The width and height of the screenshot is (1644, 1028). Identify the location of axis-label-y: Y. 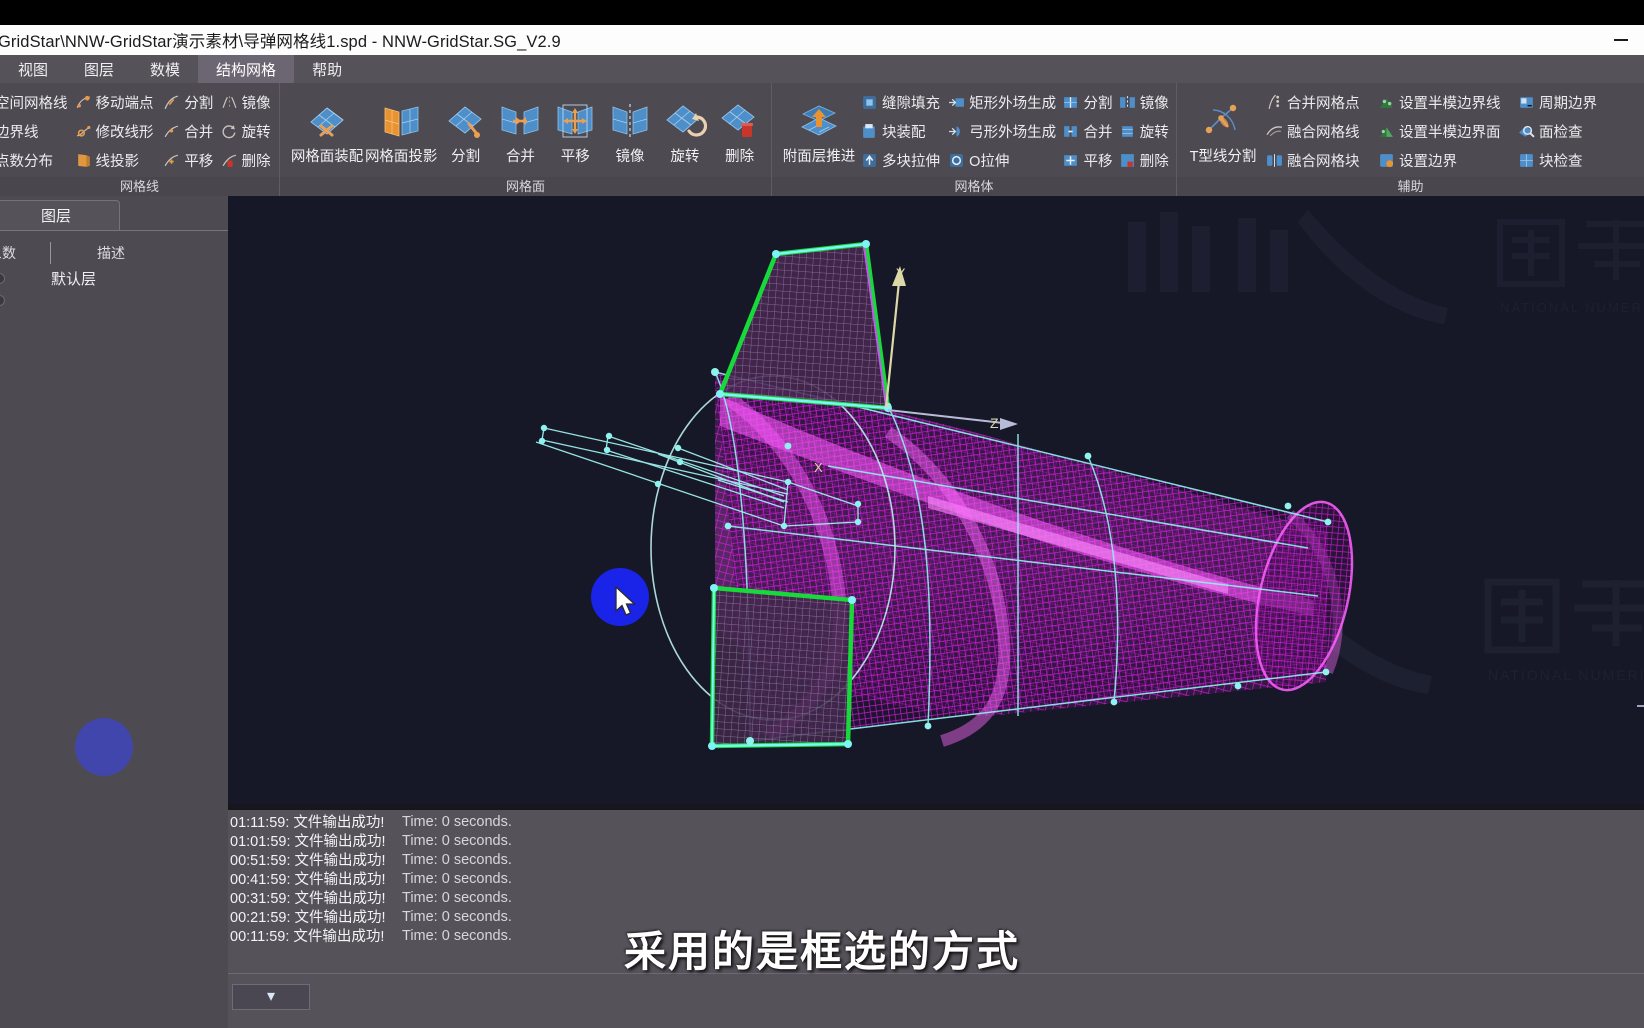
(901, 273).